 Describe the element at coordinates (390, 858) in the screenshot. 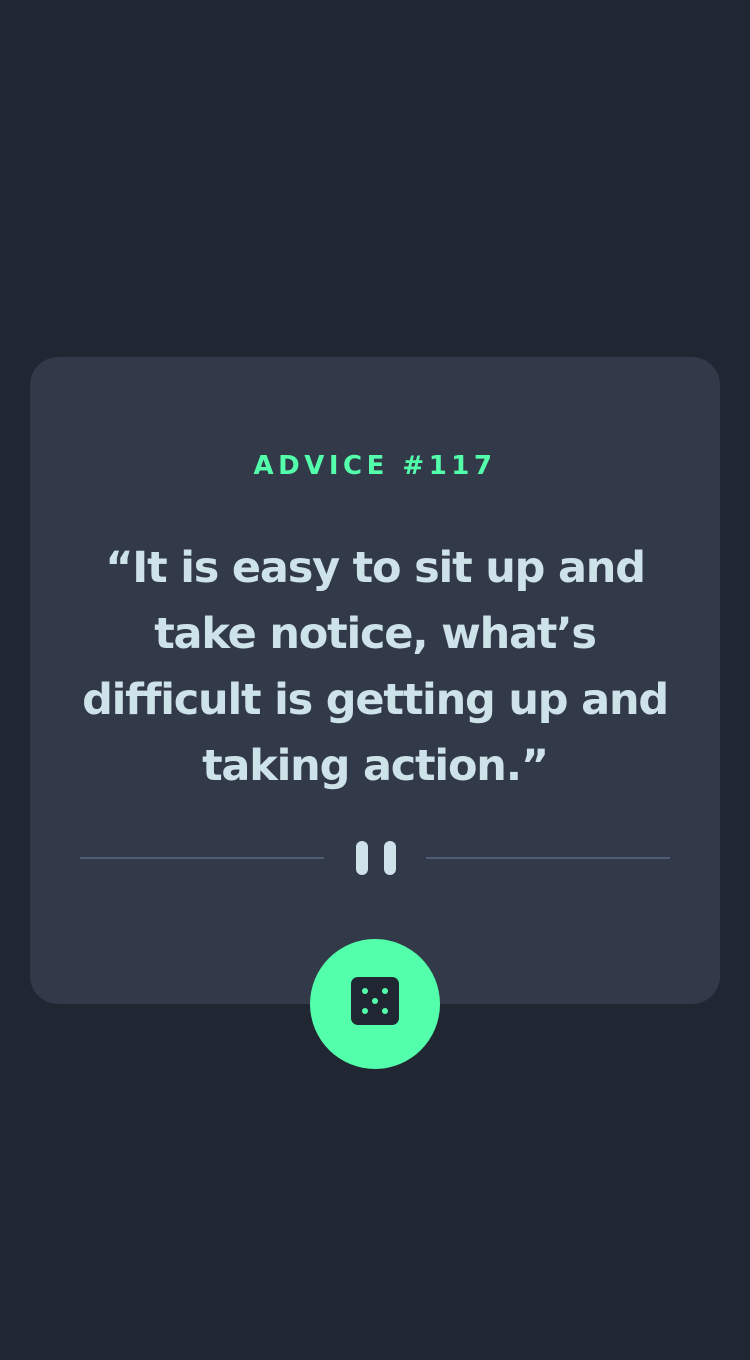

I see `pause-bar-right` at that location.